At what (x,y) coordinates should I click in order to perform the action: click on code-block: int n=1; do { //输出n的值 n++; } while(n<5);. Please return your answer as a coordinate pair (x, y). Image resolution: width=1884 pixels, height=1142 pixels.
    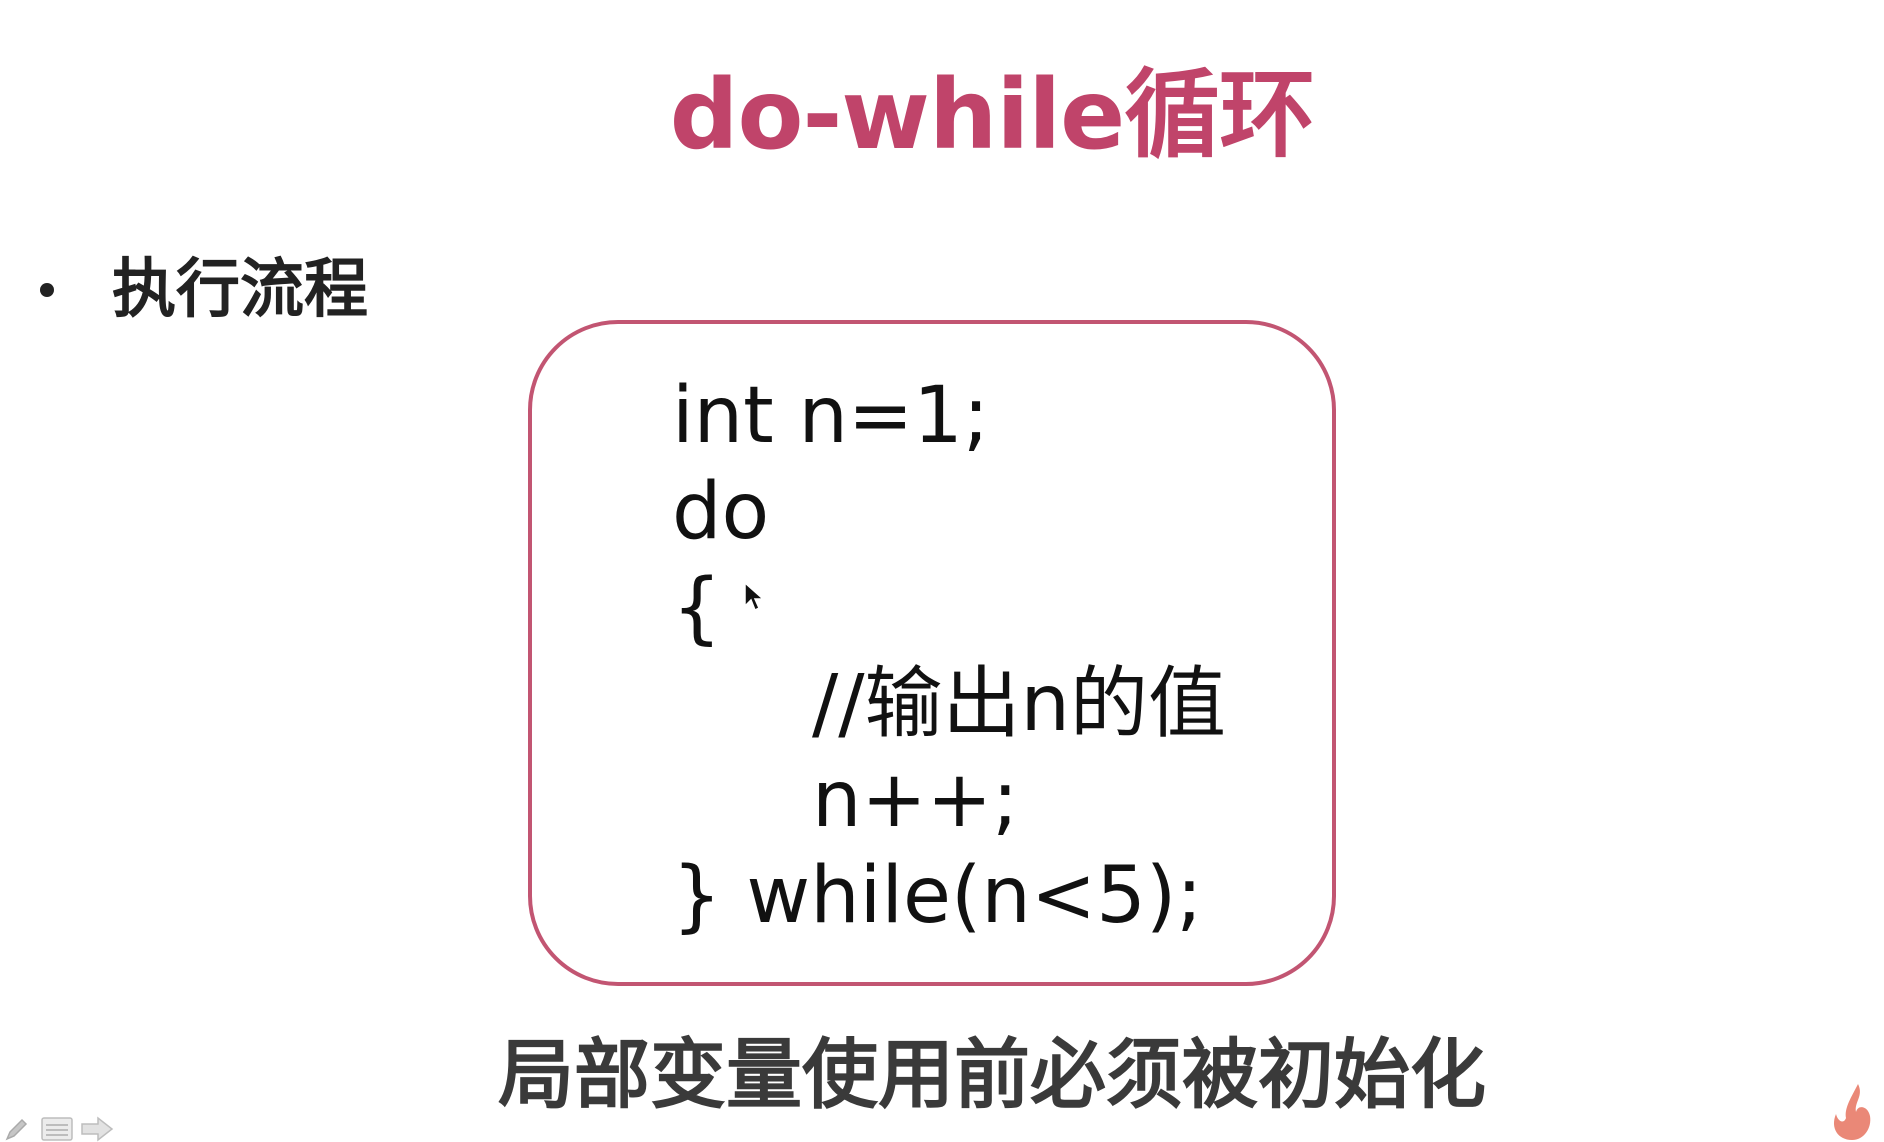
    Looking at the image, I should click on (949, 656).